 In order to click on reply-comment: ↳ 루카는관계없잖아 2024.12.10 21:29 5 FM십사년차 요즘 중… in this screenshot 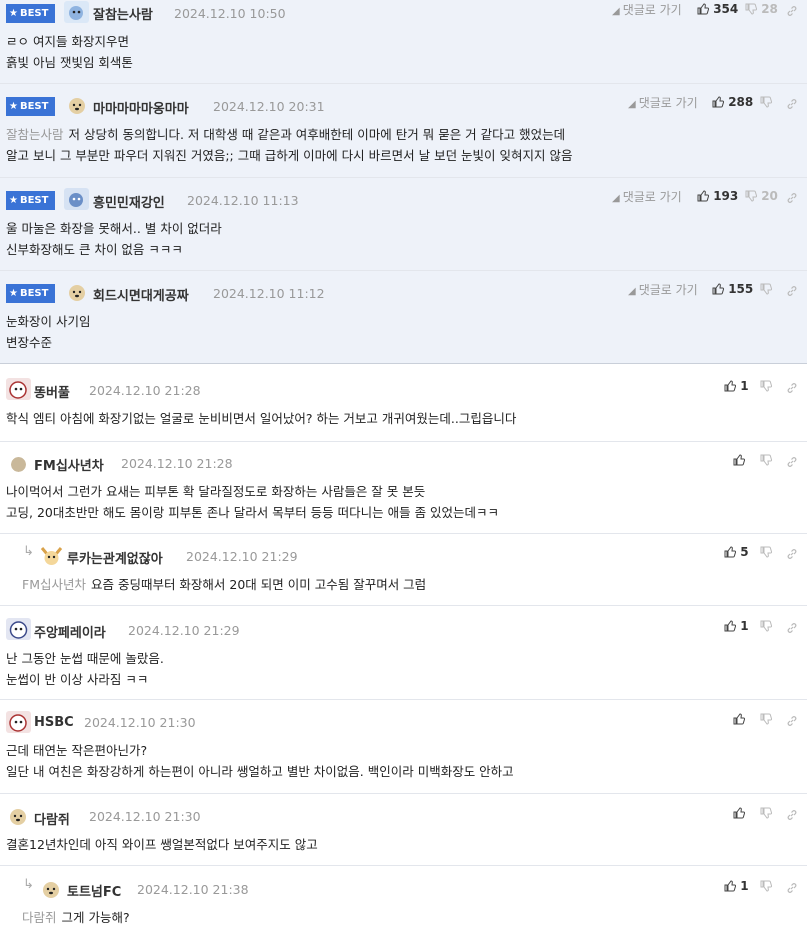, I will do `click(403, 570)`.